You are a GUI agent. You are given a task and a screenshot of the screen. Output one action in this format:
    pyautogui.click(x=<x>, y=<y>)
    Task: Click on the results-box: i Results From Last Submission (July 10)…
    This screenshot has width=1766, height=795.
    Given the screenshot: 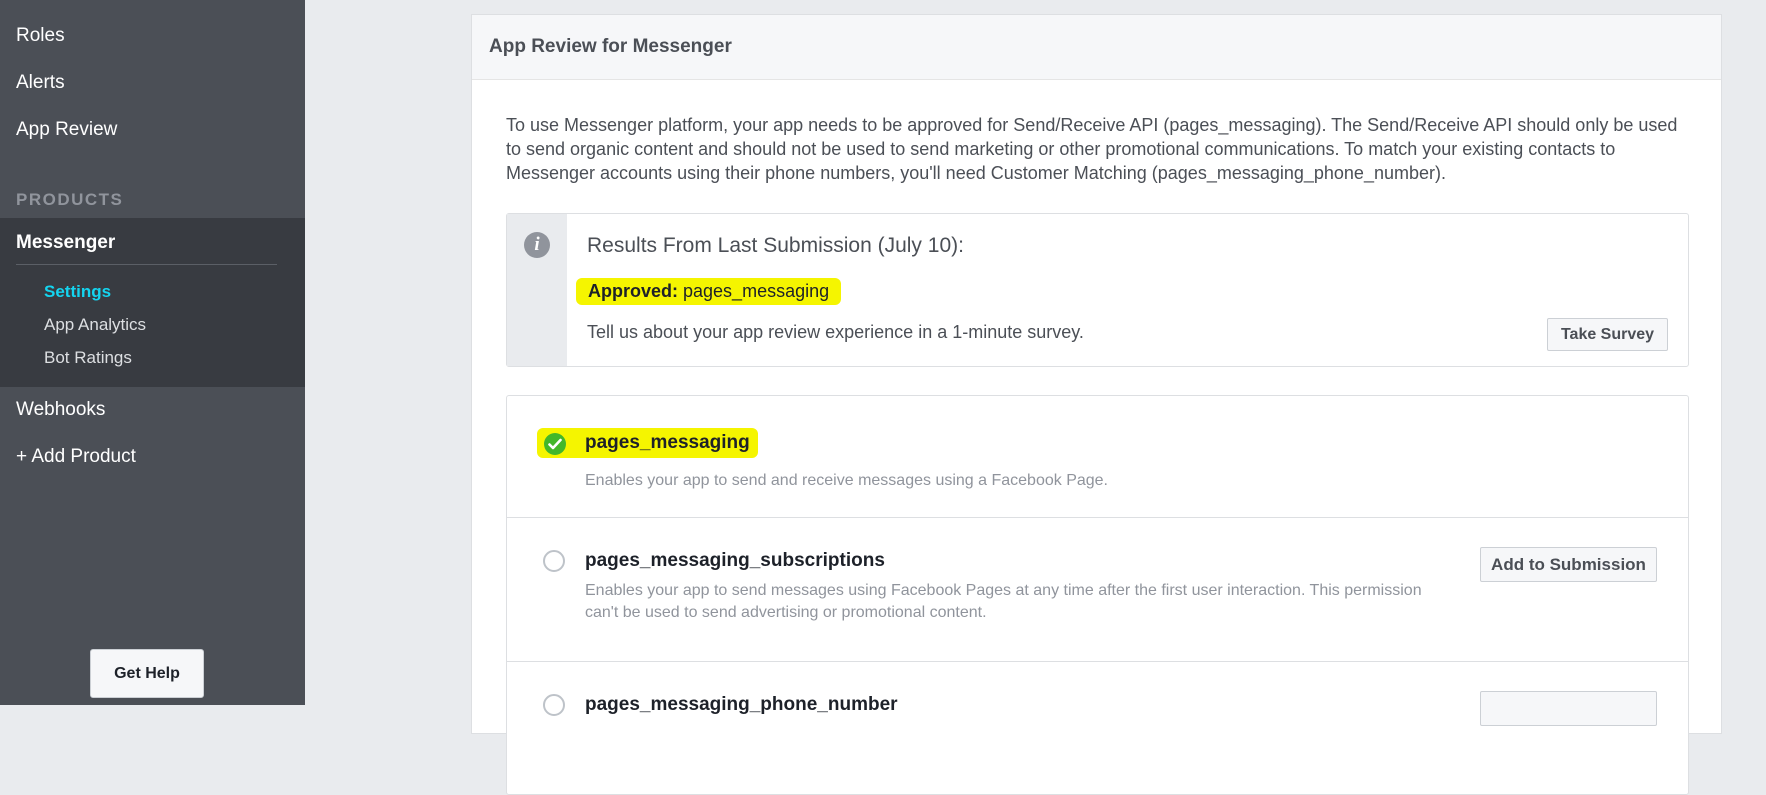 What is the action you would take?
    pyautogui.click(x=1097, y=290)
    